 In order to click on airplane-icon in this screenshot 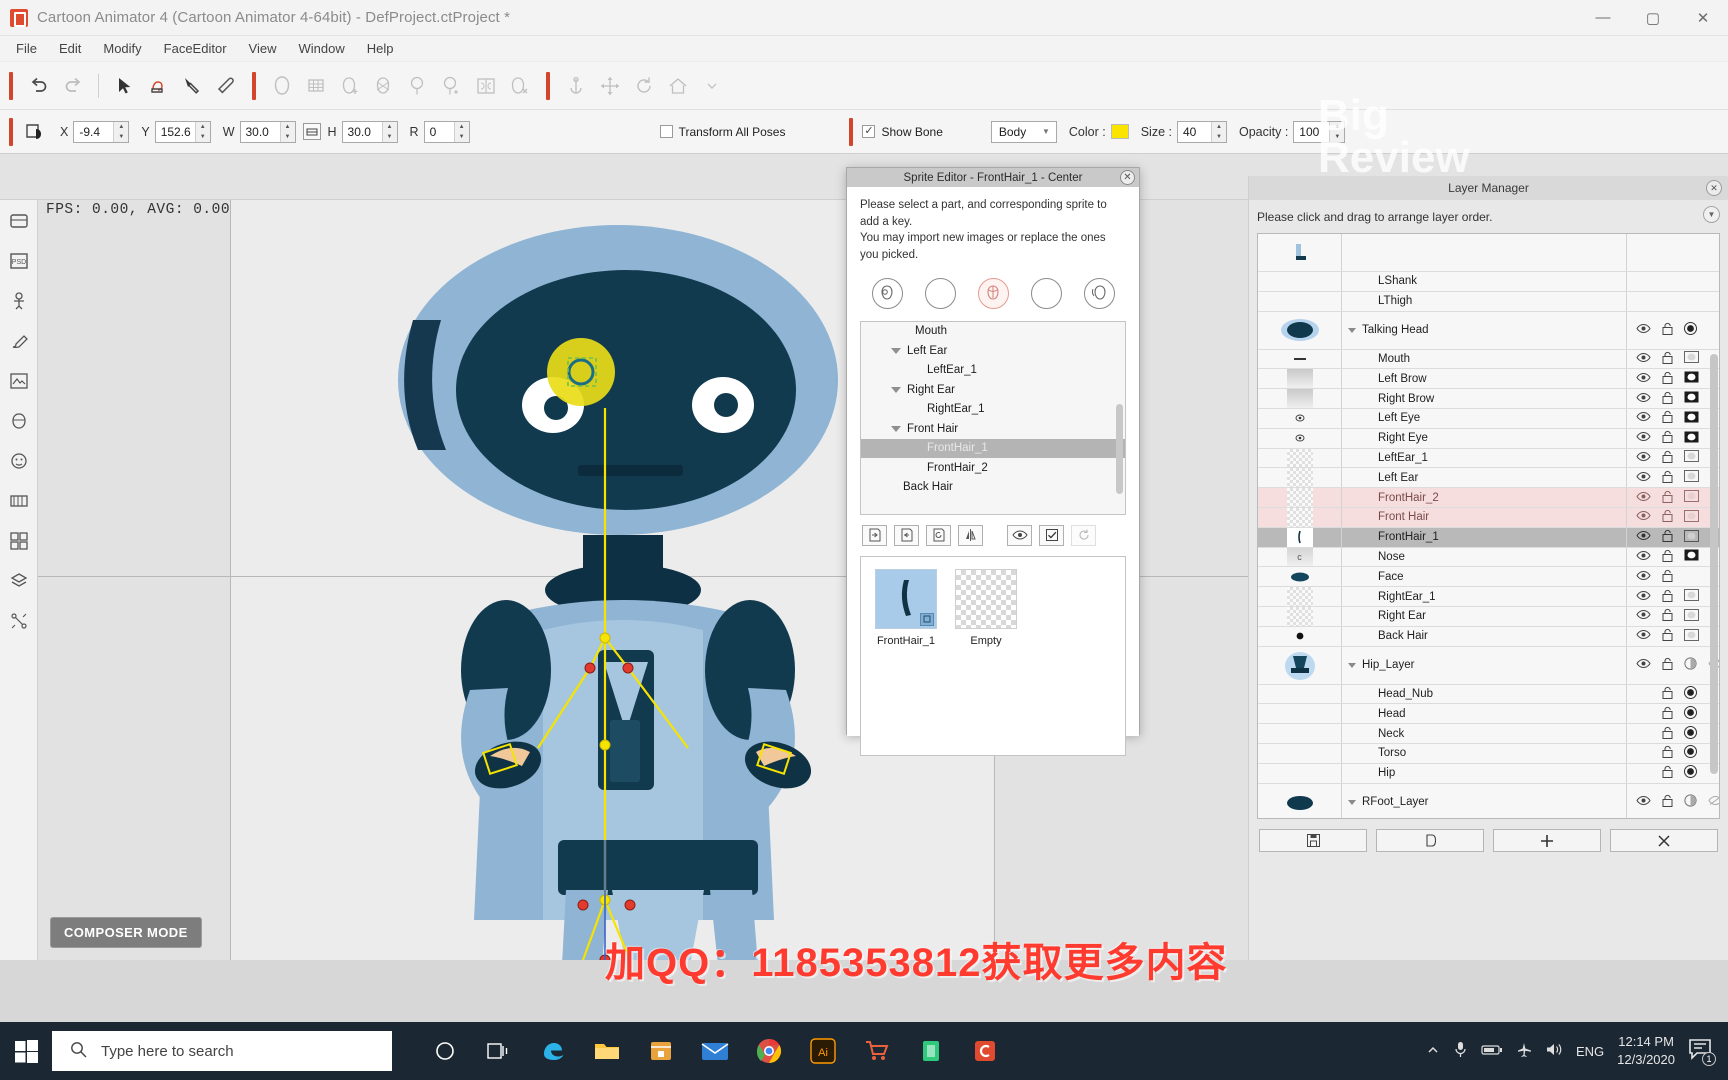, I will do `click(1524, 1051)`.